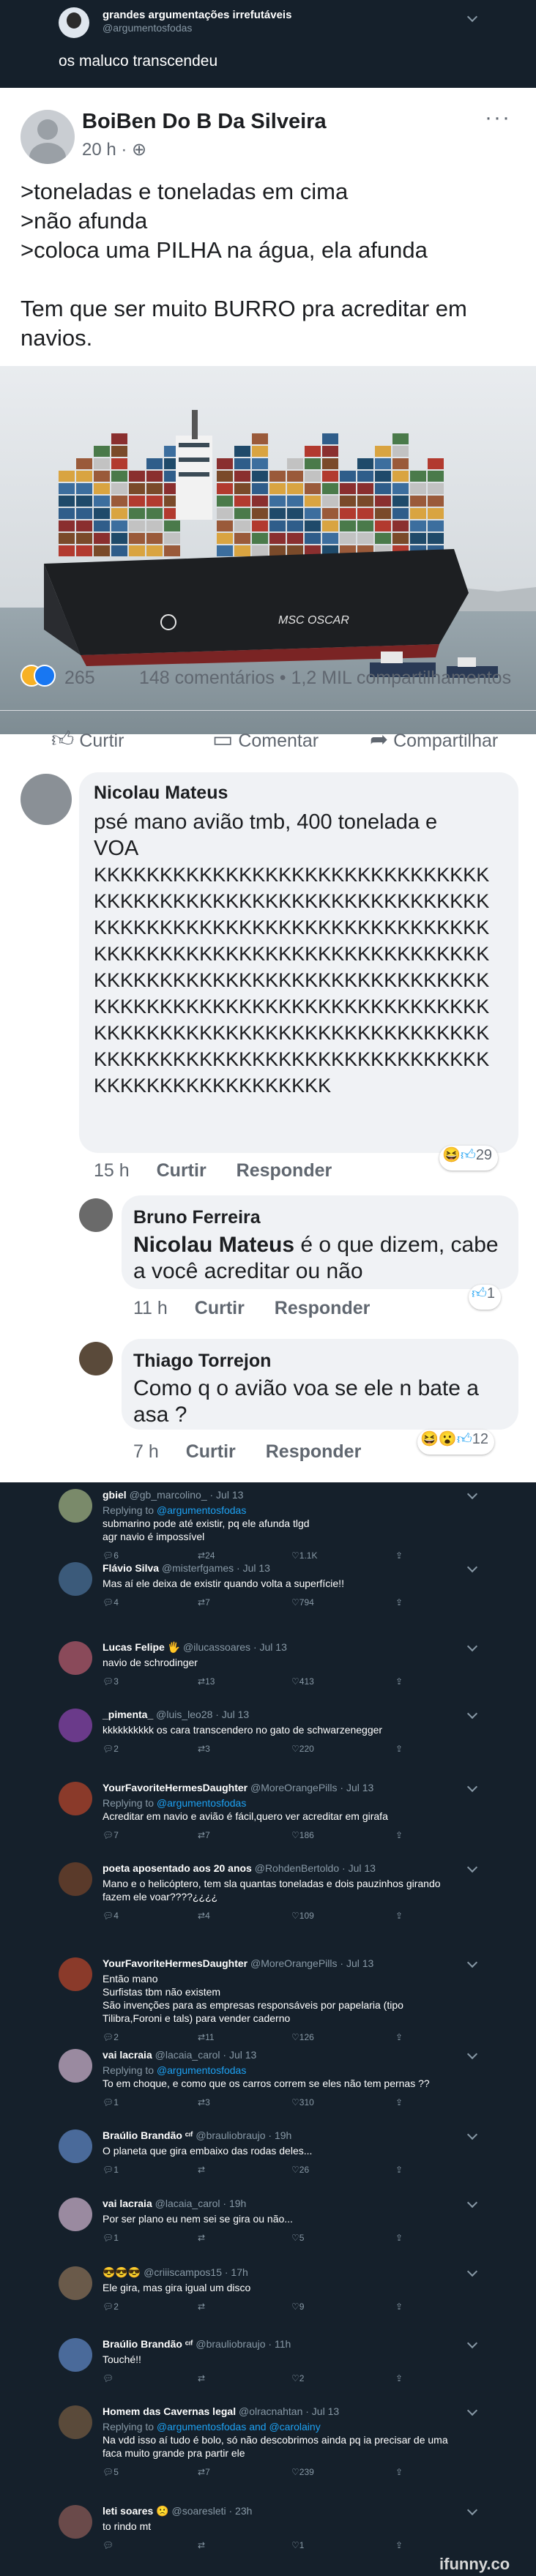  What do you see at coordinates (111, 1835) in the screenshot?
I see `reply-button: 💬︎ 7` at bounding box center [111, 1835].